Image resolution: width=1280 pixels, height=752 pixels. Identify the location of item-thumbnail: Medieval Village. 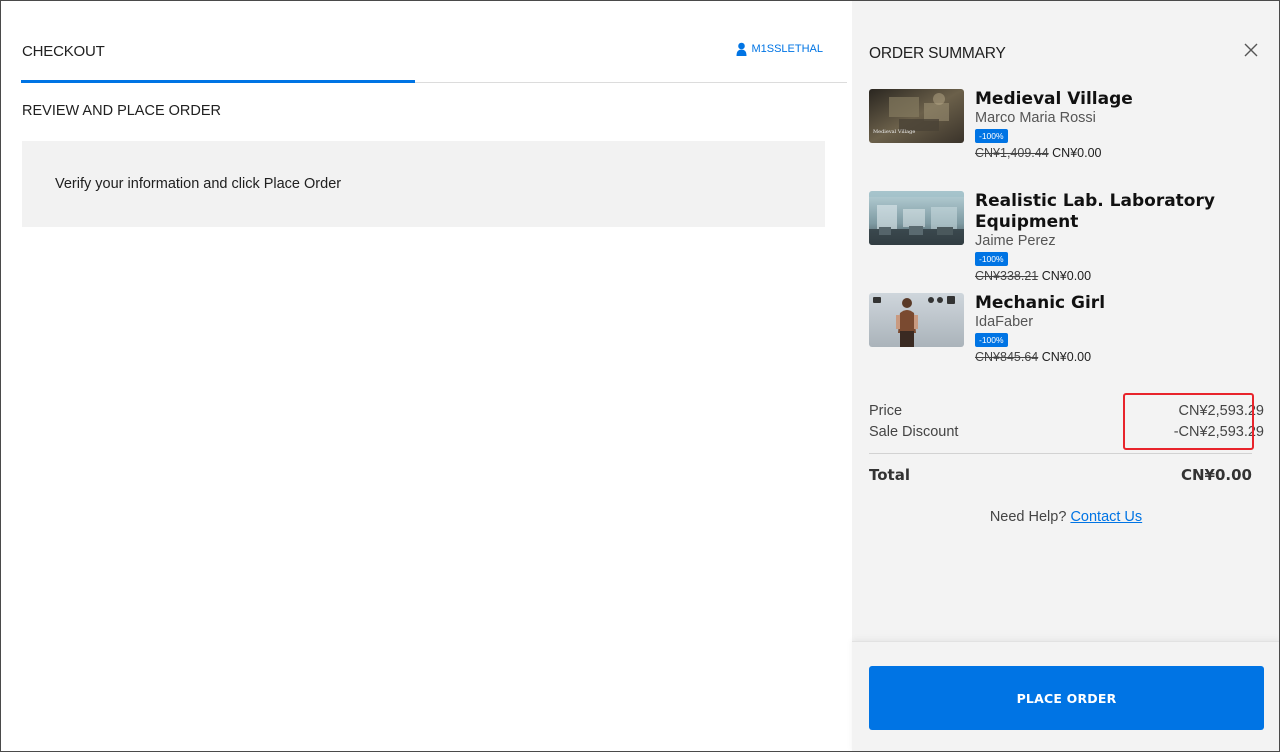
(916, 116).